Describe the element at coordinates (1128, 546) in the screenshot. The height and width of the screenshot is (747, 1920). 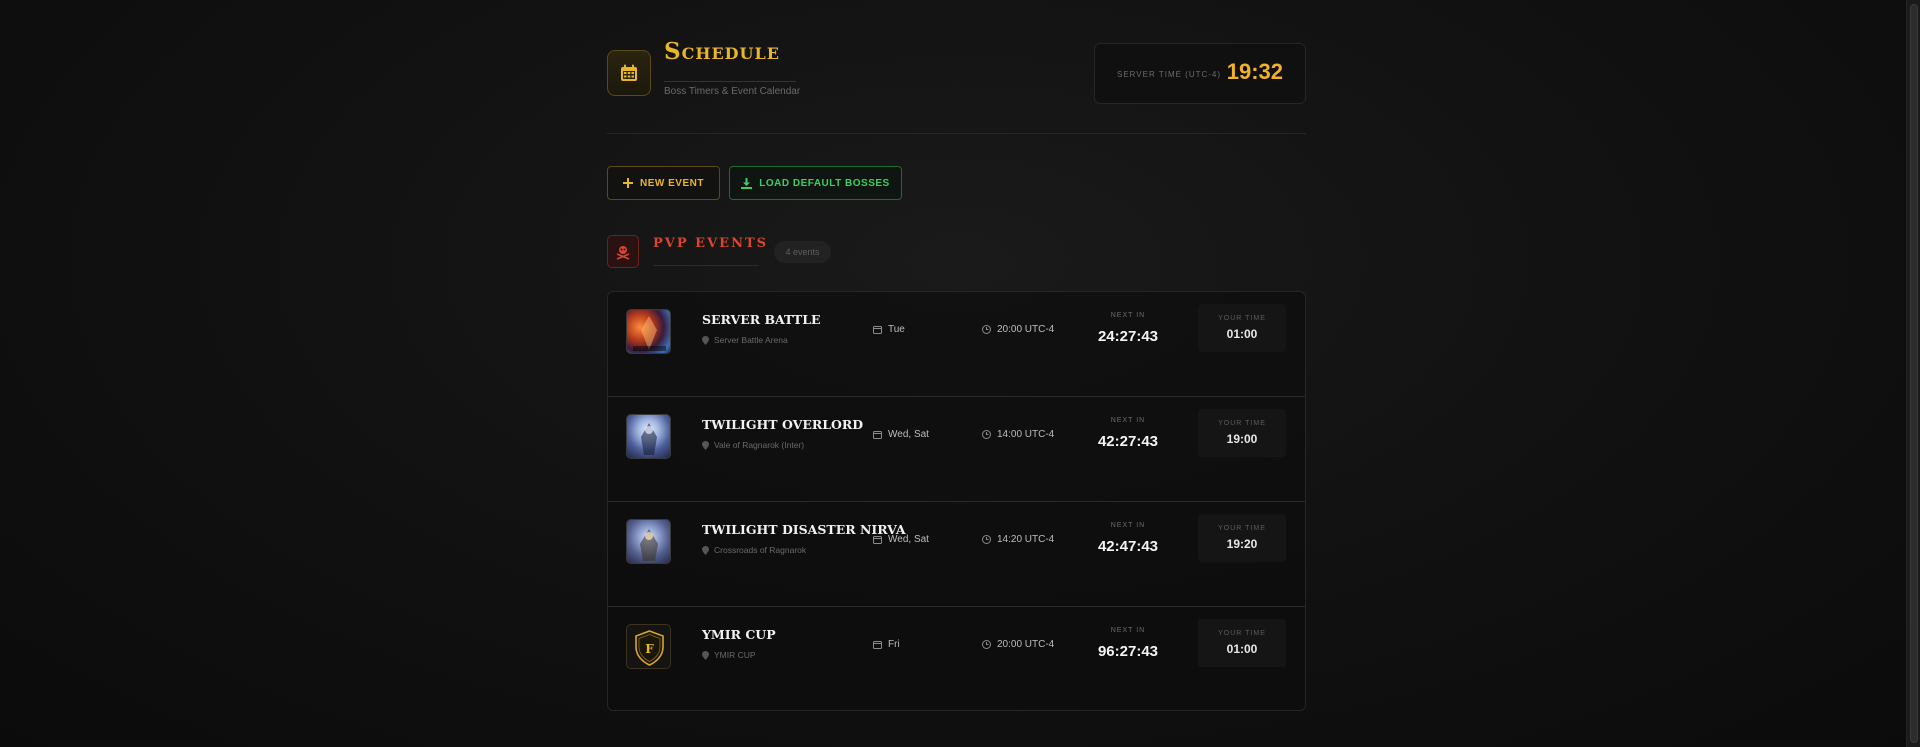
I see `next-in-countdown: 42:47:43` at that location.